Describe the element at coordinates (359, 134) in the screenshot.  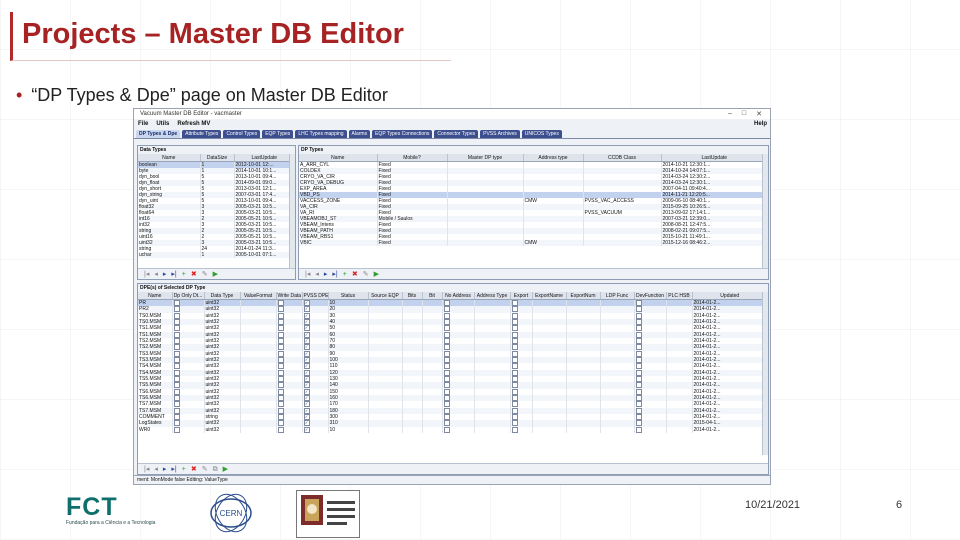
I see `tab-5: Alarms` at that location.